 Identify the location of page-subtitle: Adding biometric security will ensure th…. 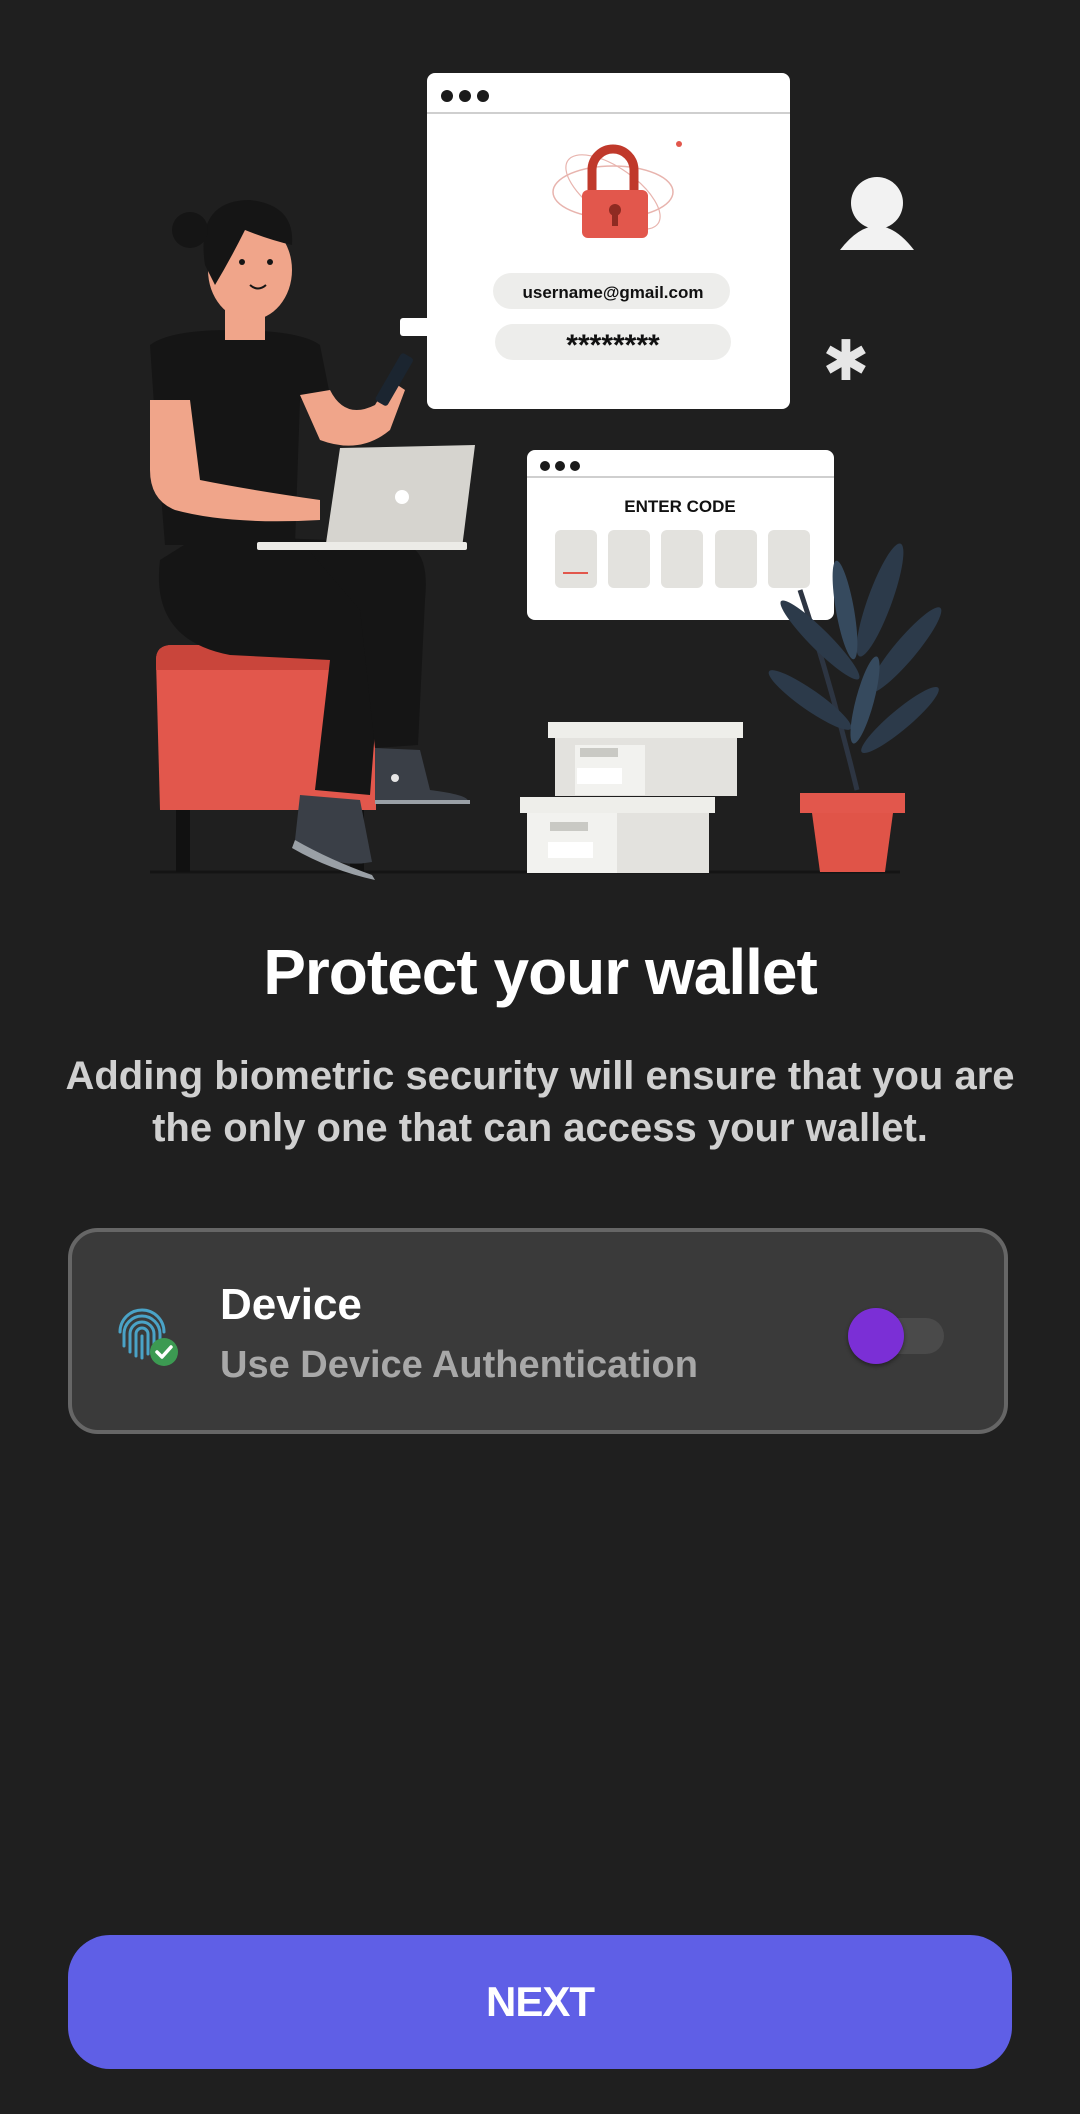
(540, 1102).